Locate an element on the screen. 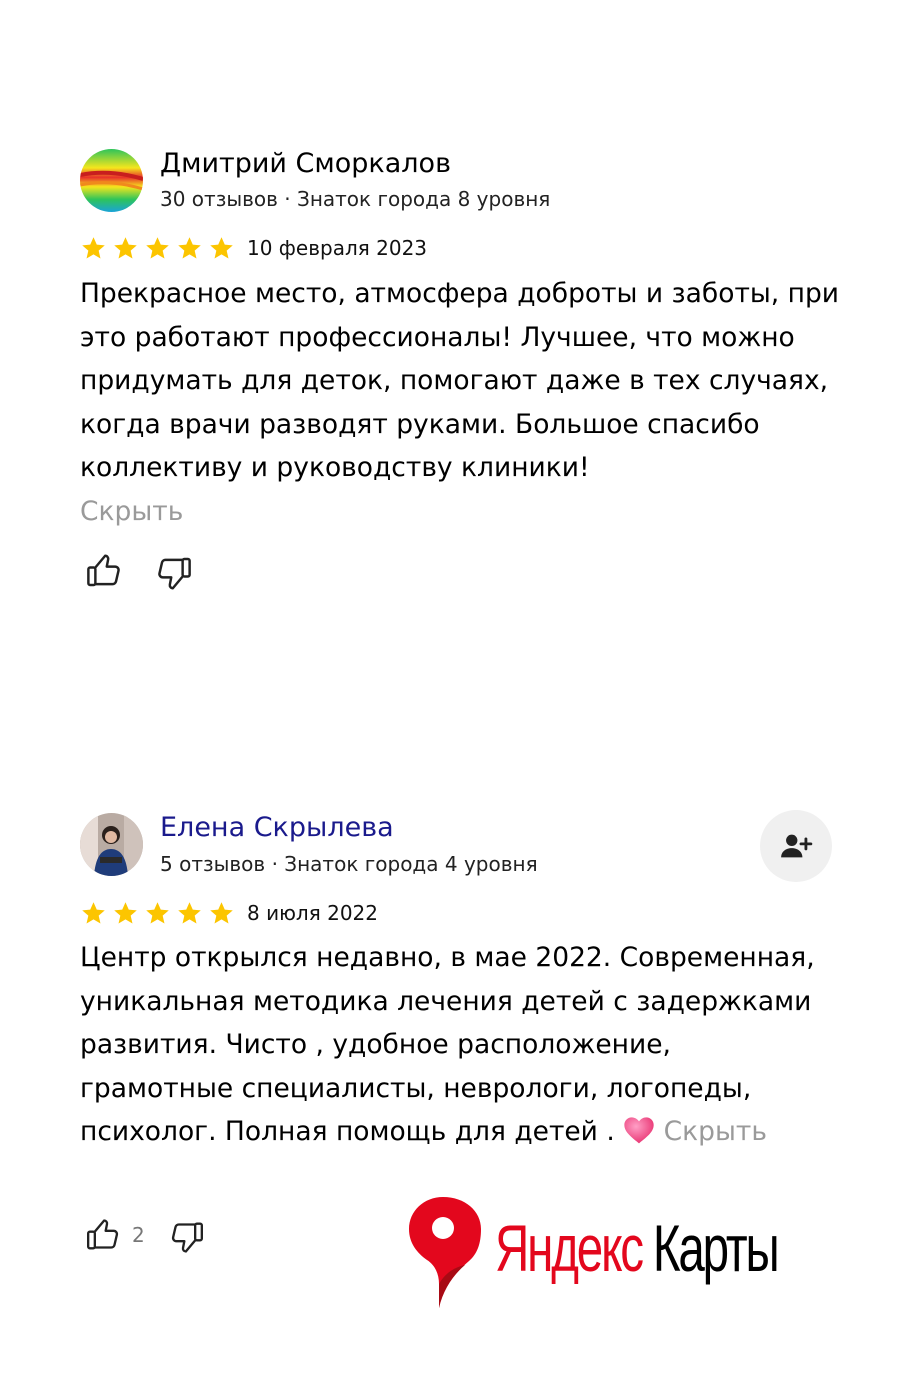 The width and height of the screenshot is (912, 1383). author-meta: 5 отзывов · Знаток города 4 уровня is located at coordinates (349, 864).